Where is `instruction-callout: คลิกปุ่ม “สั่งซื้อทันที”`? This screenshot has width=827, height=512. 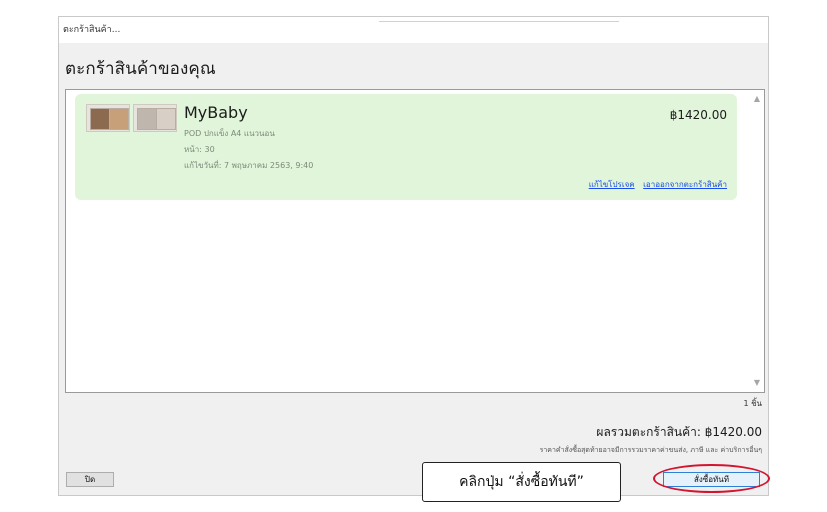 instruction-callout: คลิกปุ่ม “สั่งซื้อทันที” is located at coordinates (521, 482).